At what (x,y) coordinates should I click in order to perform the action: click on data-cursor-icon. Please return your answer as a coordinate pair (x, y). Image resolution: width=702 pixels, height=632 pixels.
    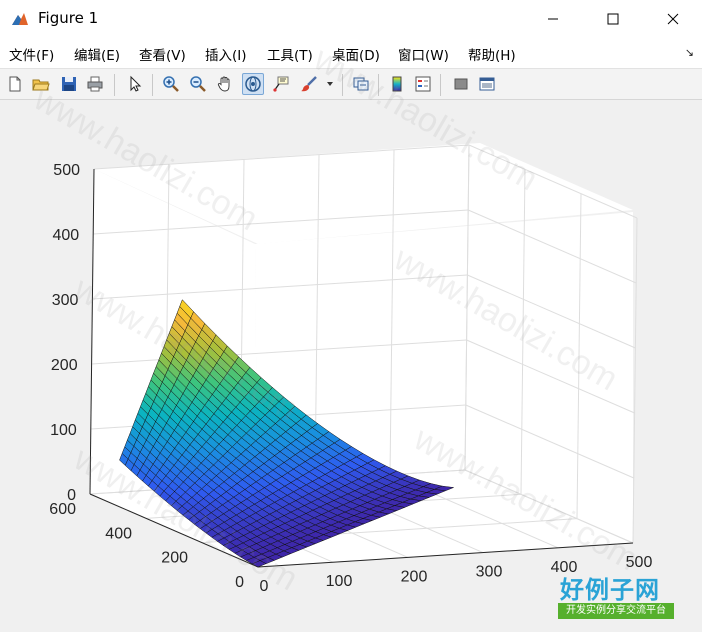
    Looking at the image, I should click on (281, 84).